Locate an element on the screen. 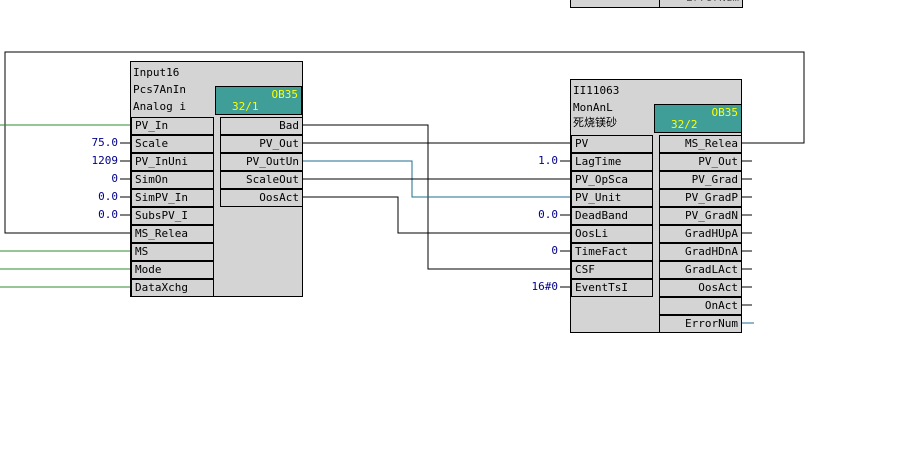 The image size is (903, 450). ob-runtime-badge: OB35 32/2 is located at coordinates (698, 118).